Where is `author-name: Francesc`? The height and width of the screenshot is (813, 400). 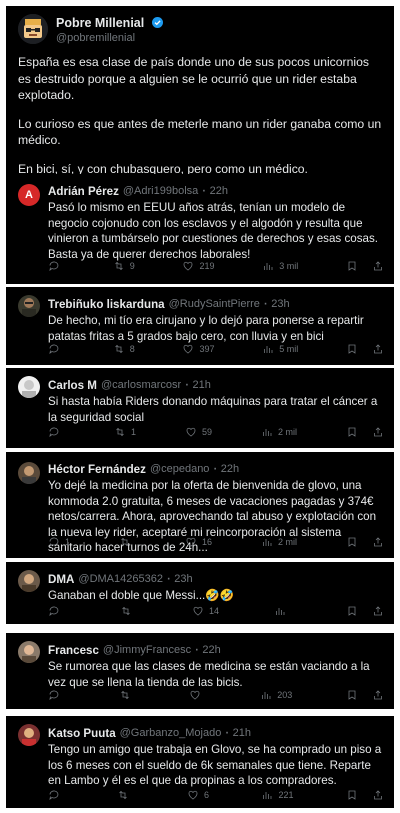 author-name: Francesc is located at coordinates (73, 650).